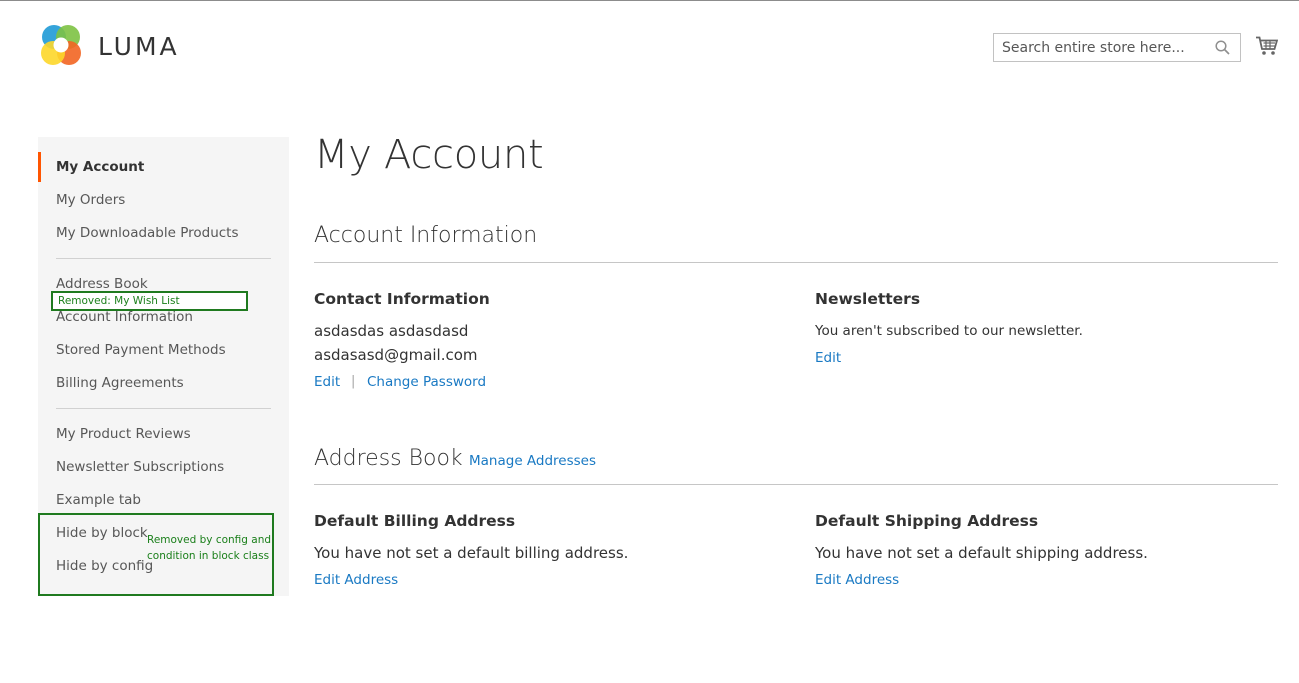  I want to click on sidebar-item-example-tab: Example tab, so click(98, 500).